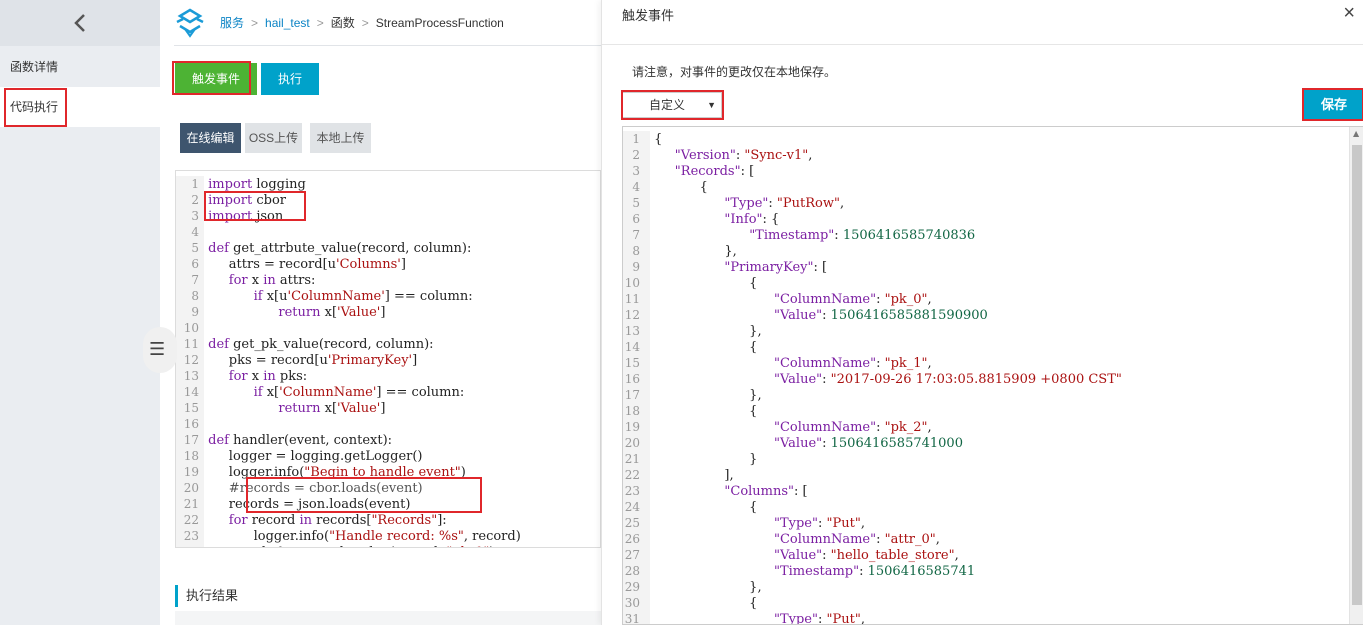  I want to click on sidebar-item-function-details: 函数详情, so click(80, 67).